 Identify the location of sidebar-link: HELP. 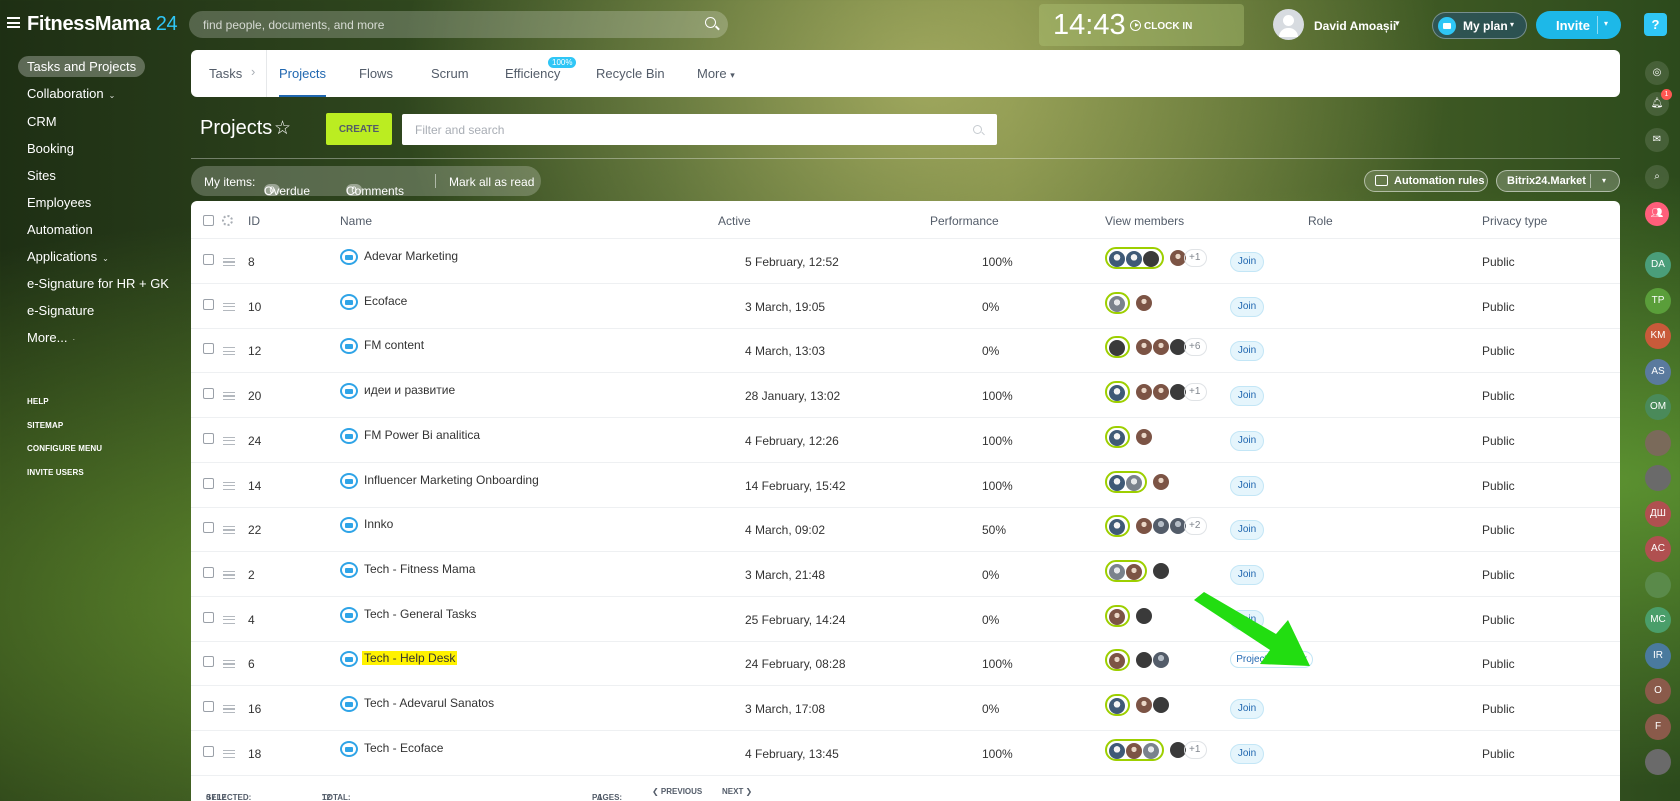
(38, 401).